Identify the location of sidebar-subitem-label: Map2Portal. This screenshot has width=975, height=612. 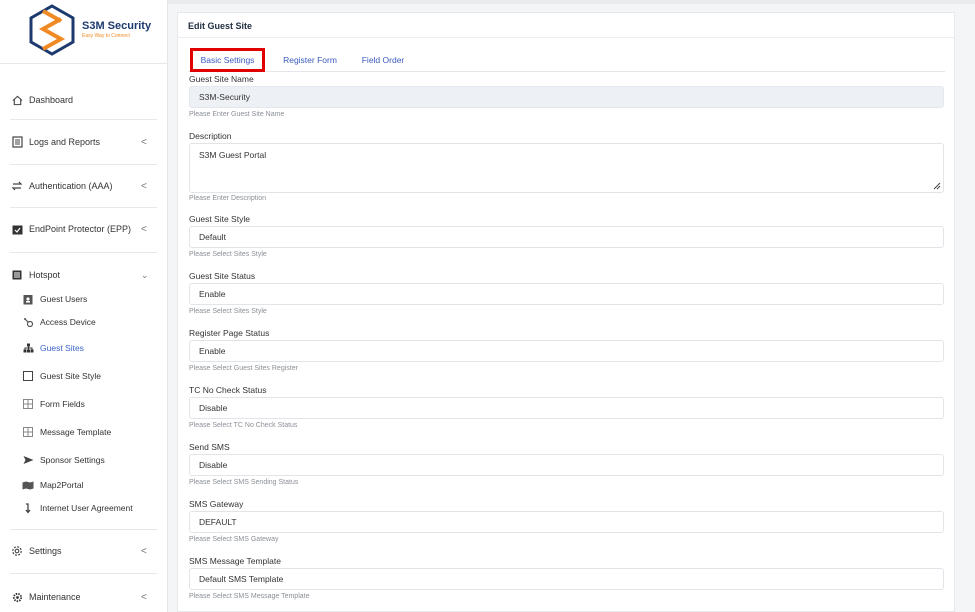
(62, 485).